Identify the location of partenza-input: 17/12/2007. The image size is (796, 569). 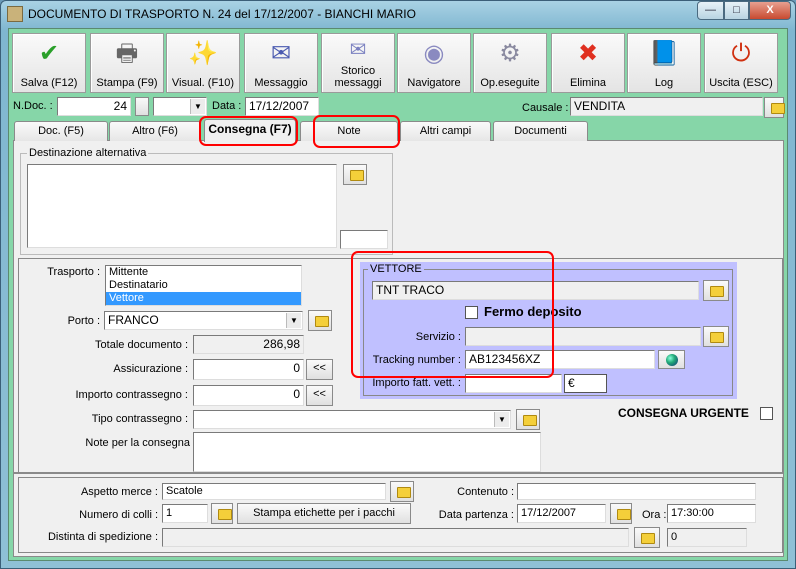
(561, 513).